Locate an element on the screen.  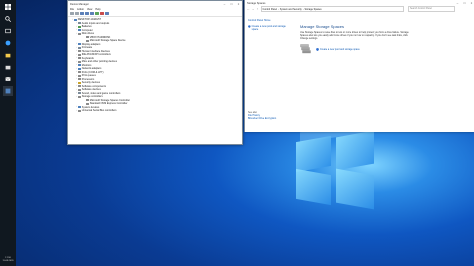
create-pool-label: Create a new pool and storage space is located at coordinates (340, 49).